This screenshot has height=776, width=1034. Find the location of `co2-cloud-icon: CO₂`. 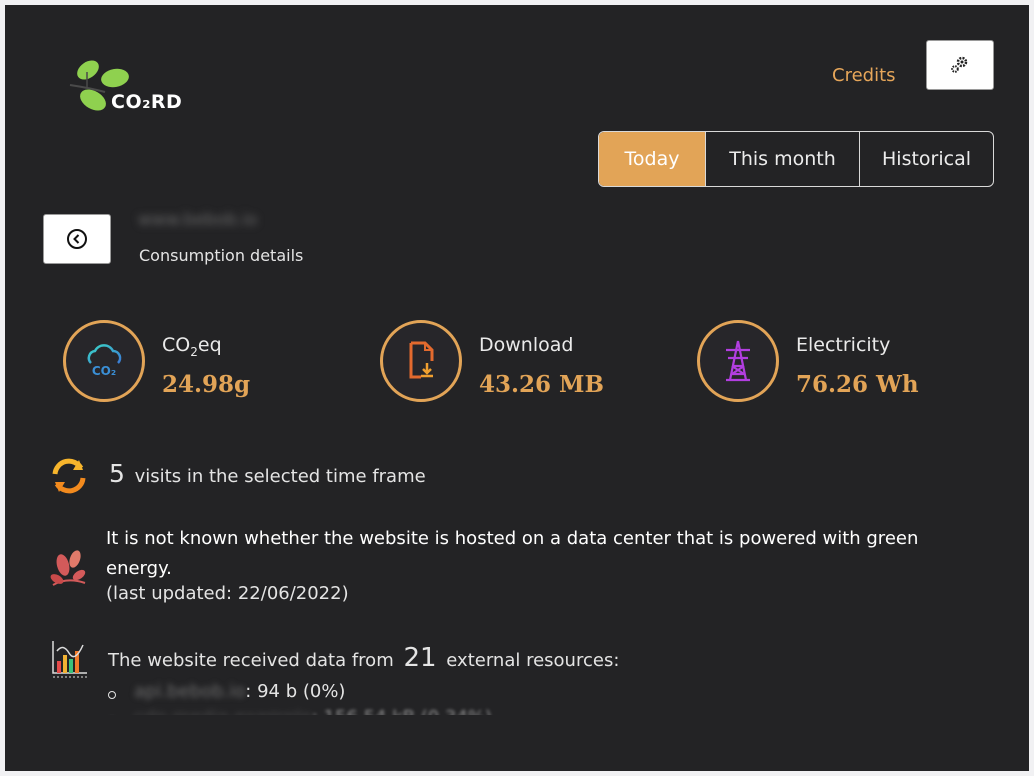

co2-cloud-icon: CO₂ is located at coordinates (104, 361).